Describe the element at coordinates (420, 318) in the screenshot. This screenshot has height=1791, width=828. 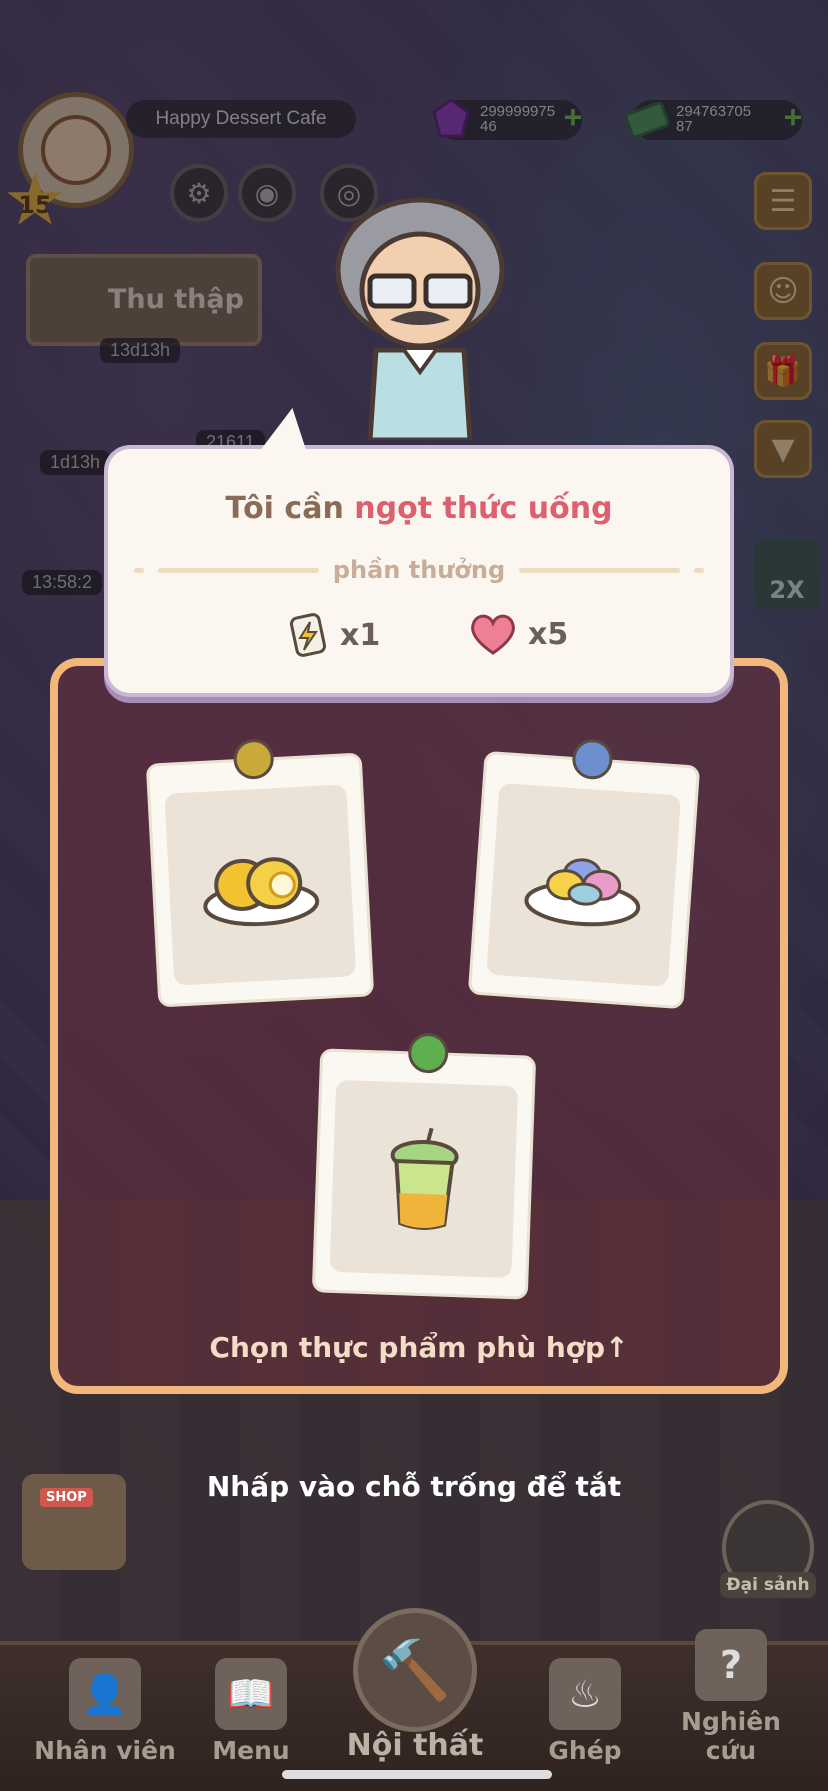
I see `customer-character` at that location.